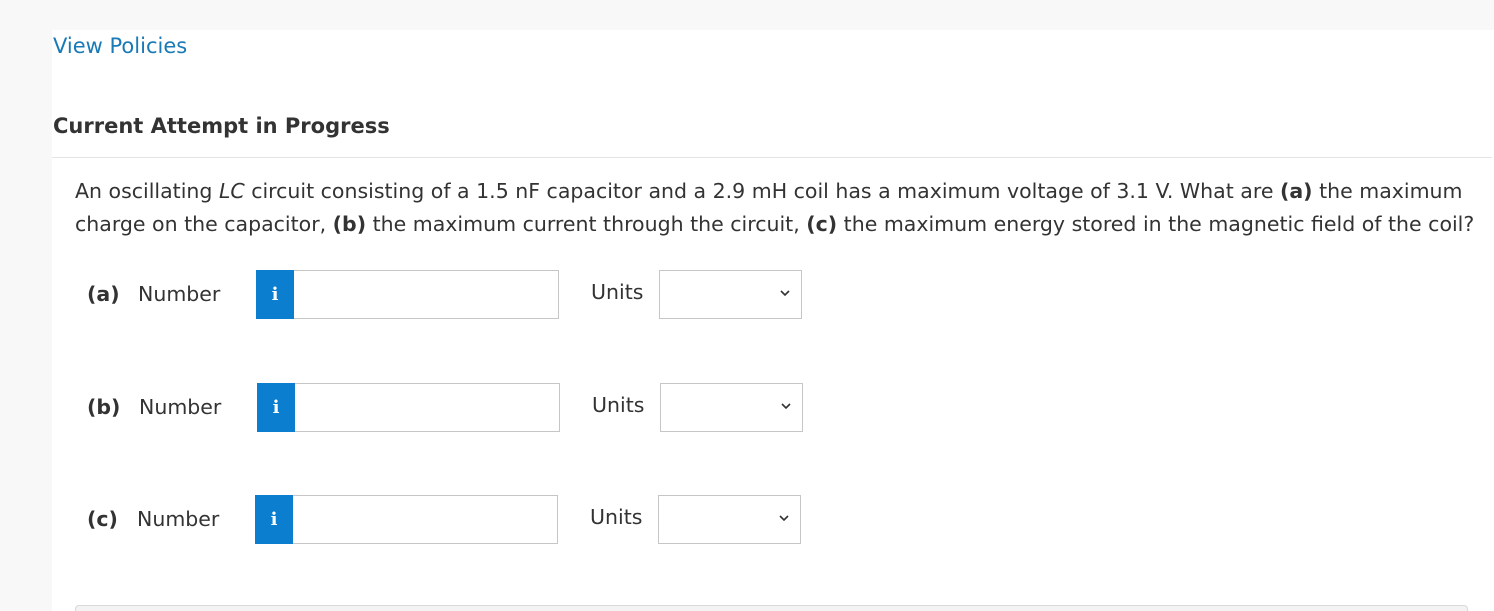  What do you see at coordinates (102, 519) in the screenshot?
I see `part-label: (c)` at bounding box center [102, 519].